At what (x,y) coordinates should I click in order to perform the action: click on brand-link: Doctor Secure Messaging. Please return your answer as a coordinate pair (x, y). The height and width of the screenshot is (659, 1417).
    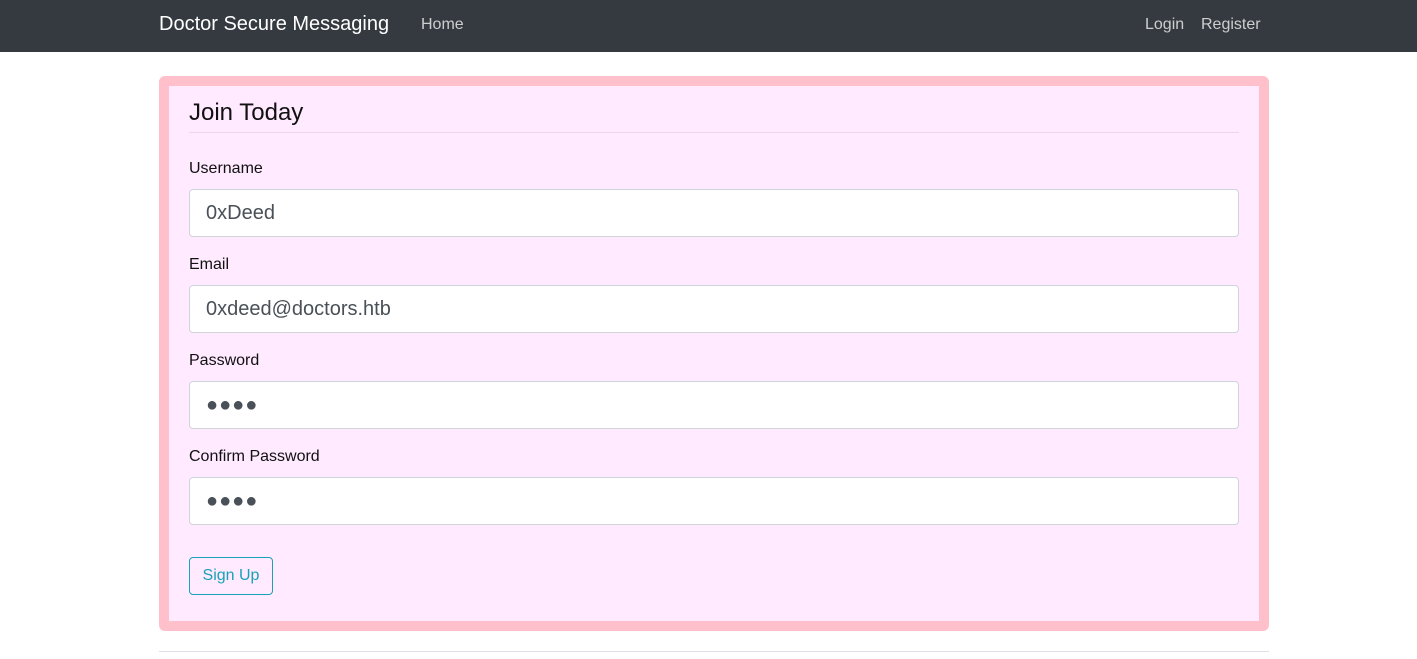
    Looking at the image, I should click on (274, 24).